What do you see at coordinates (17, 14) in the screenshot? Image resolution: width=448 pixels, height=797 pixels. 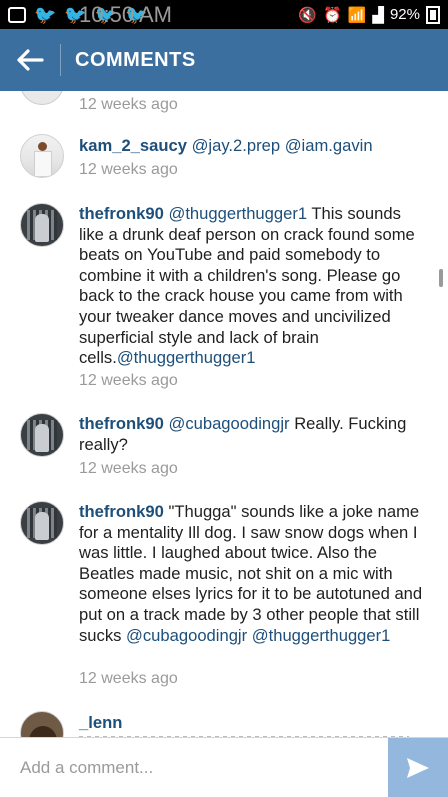 I see `plus-square-icon` at bounding box center [17, 14].